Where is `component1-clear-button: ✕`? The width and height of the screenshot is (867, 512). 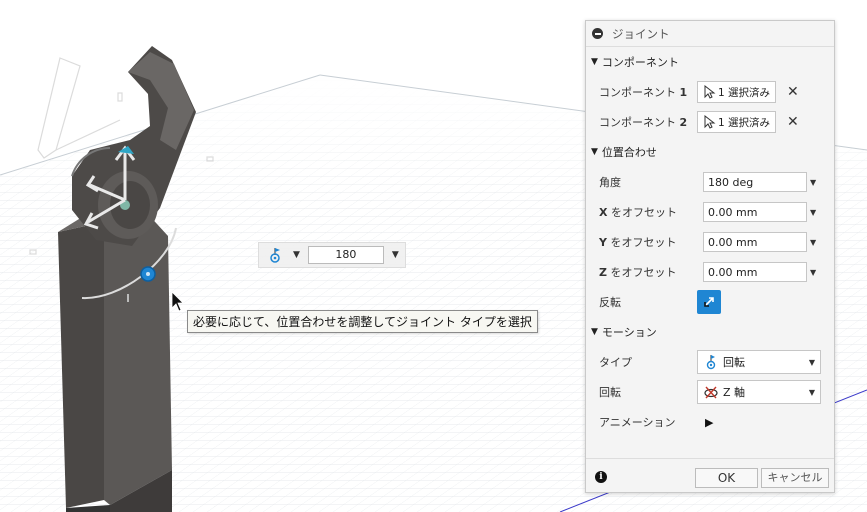 component1-clear-button: ✕ is located at coordinates (793, 92).